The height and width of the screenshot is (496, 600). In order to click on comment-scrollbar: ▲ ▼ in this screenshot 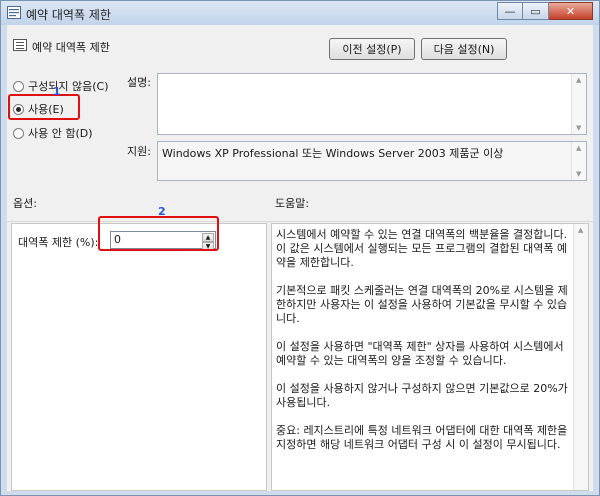, I will do `click(578, 104)`.